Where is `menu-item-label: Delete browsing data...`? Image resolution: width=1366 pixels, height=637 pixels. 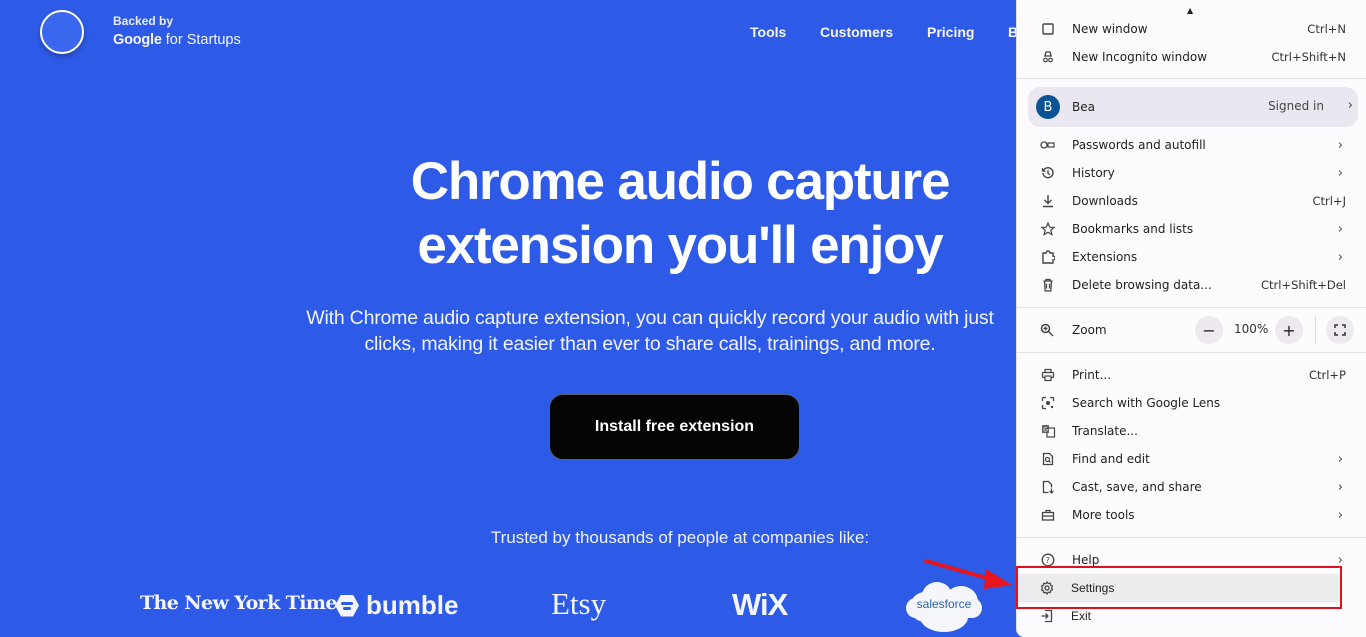
menu-item-label: Delete browsing data... is located at coordinates (1142, 285).